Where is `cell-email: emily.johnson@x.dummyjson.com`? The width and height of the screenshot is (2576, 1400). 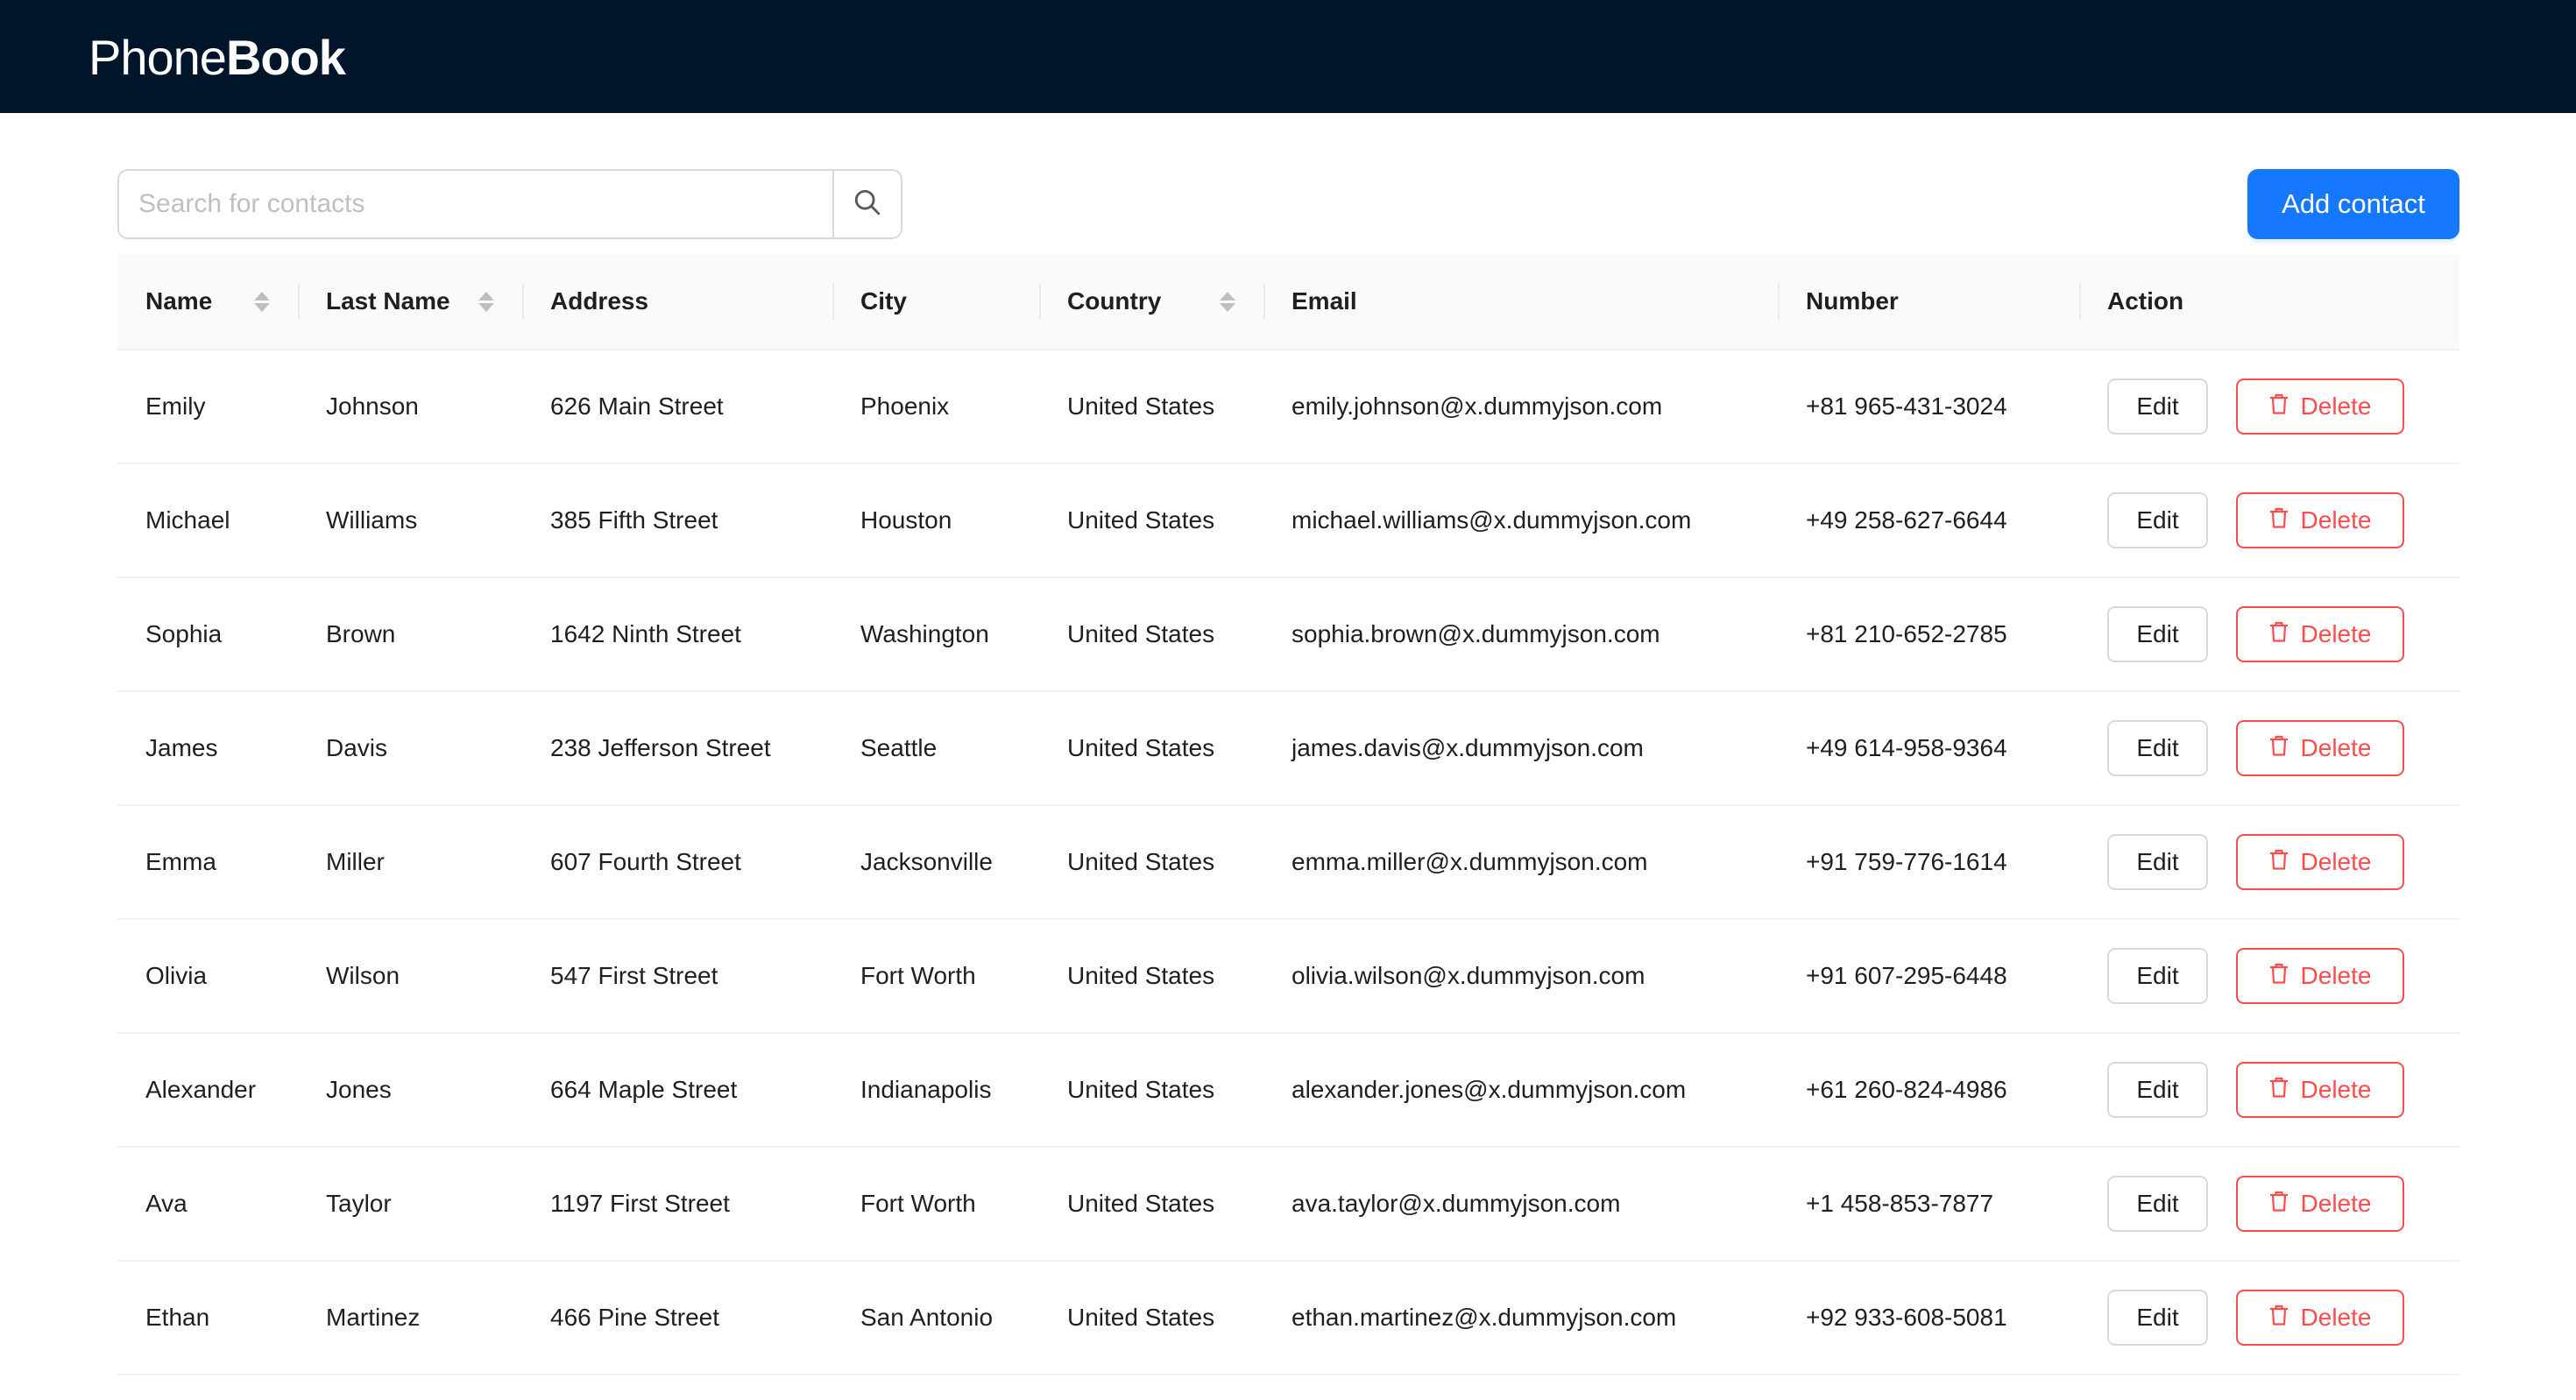
cell-email: emily.johnson@x.dummyjson.com is located at coordinates (1520, 407).